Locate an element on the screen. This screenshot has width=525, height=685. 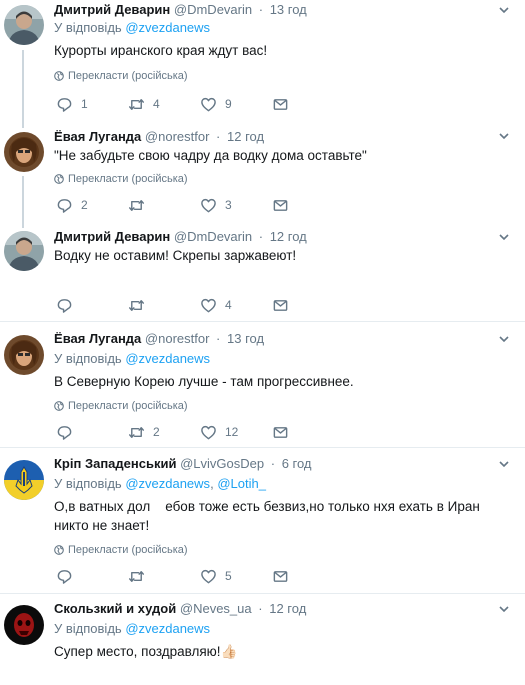
like-button: 5 is located at coordinates (216, 576).